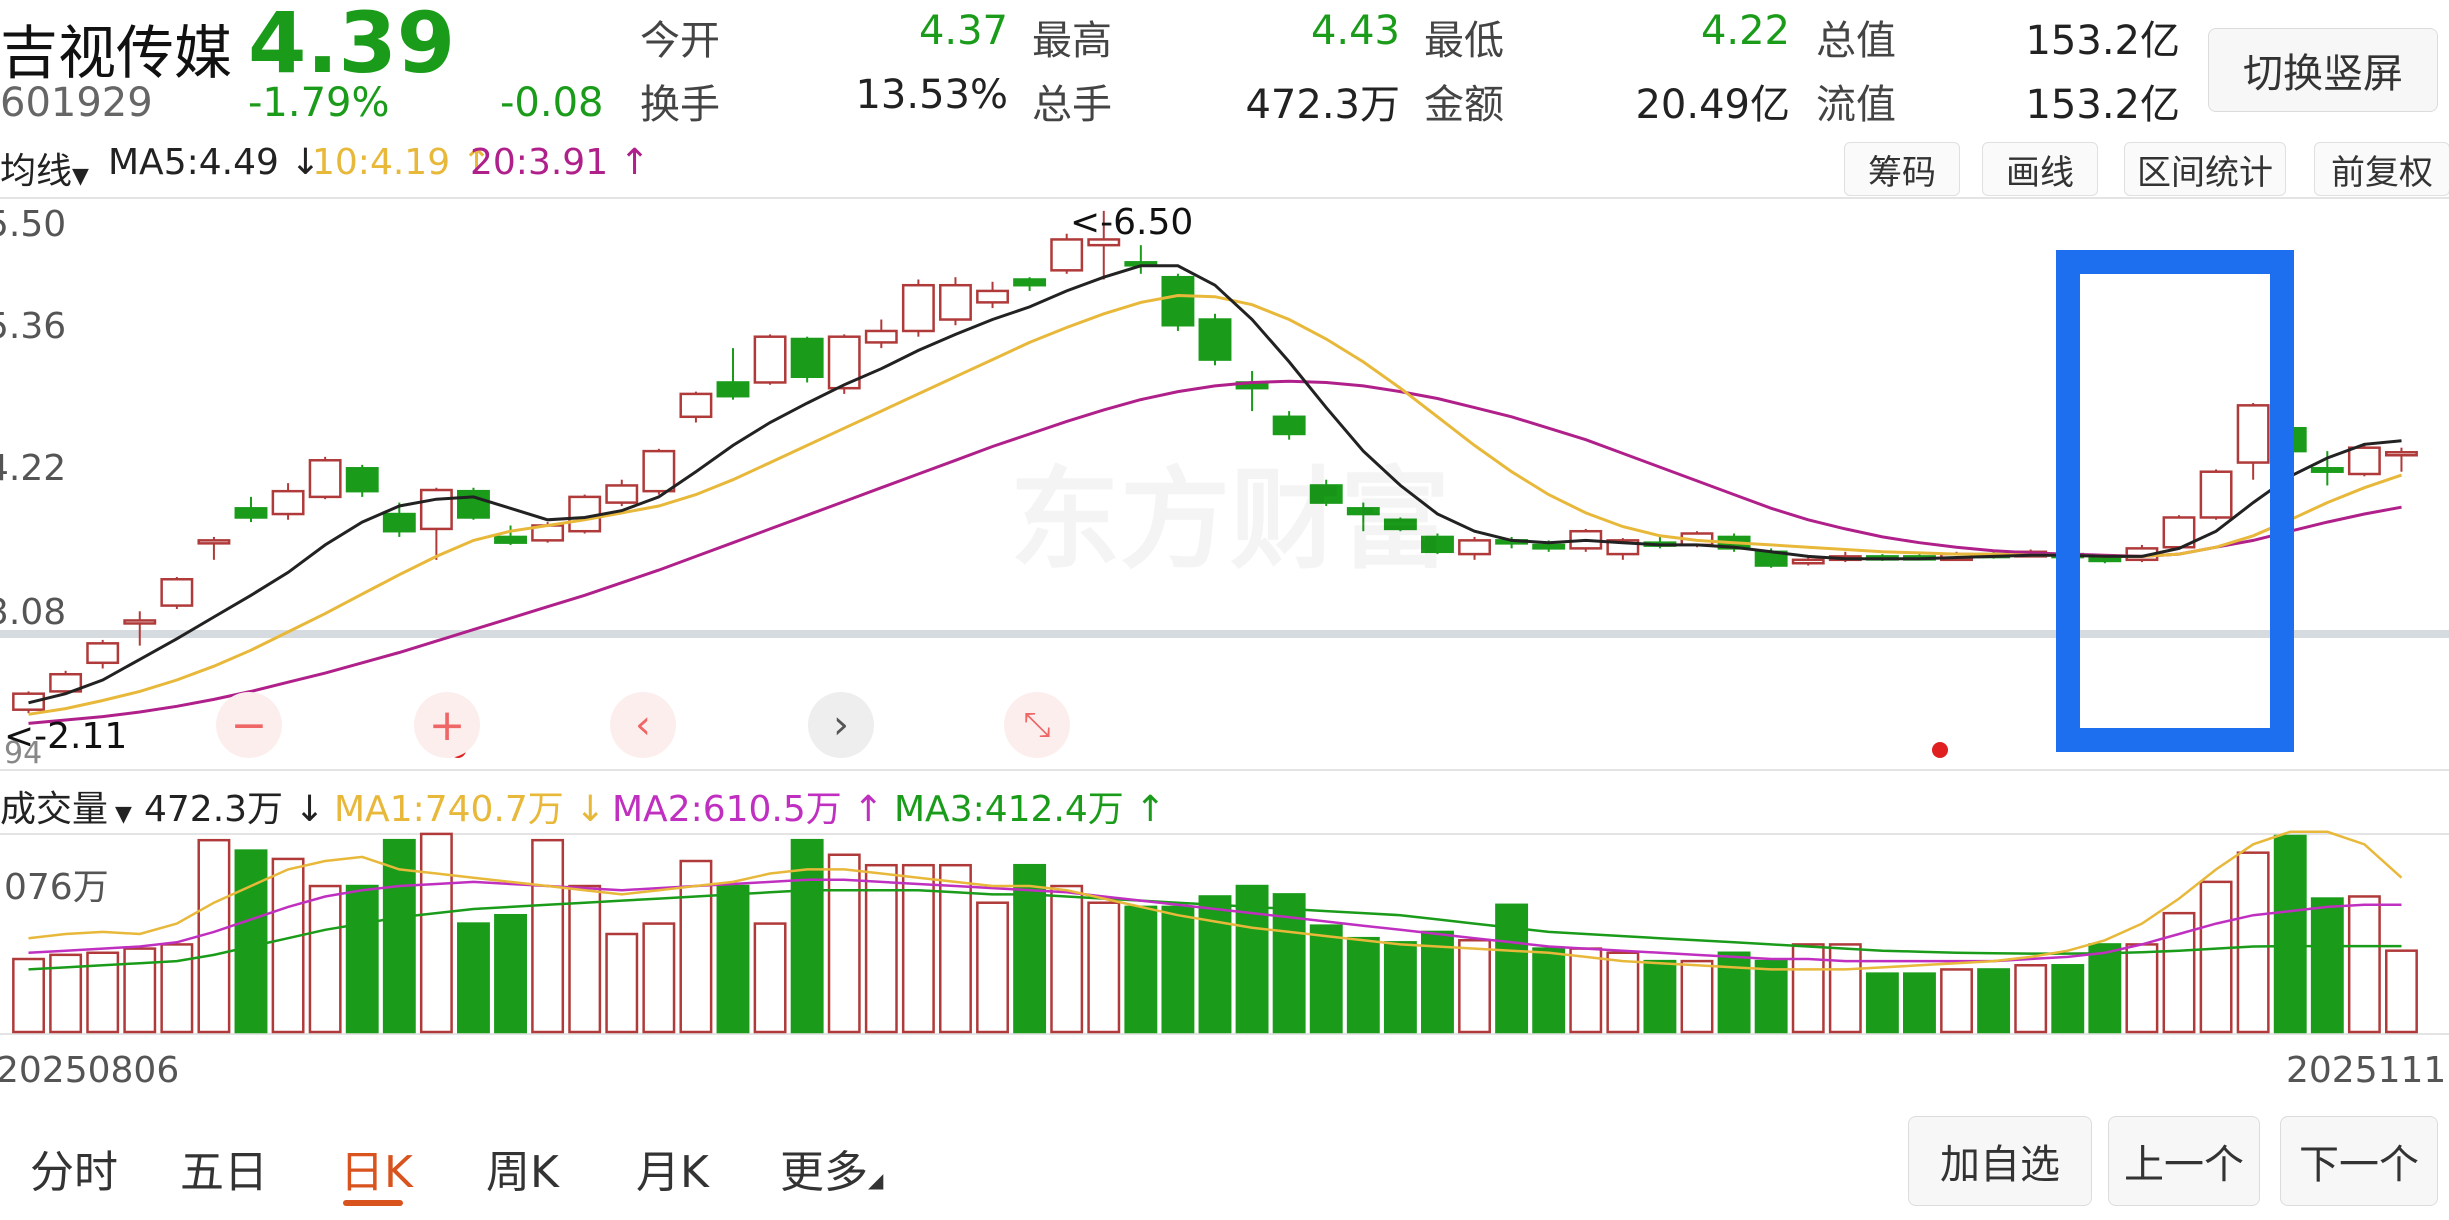  What do you see at coordinates (224, 1168) in the screenshot?
I see `tab-five-day: 五日` at bounding box center [224, 1168].